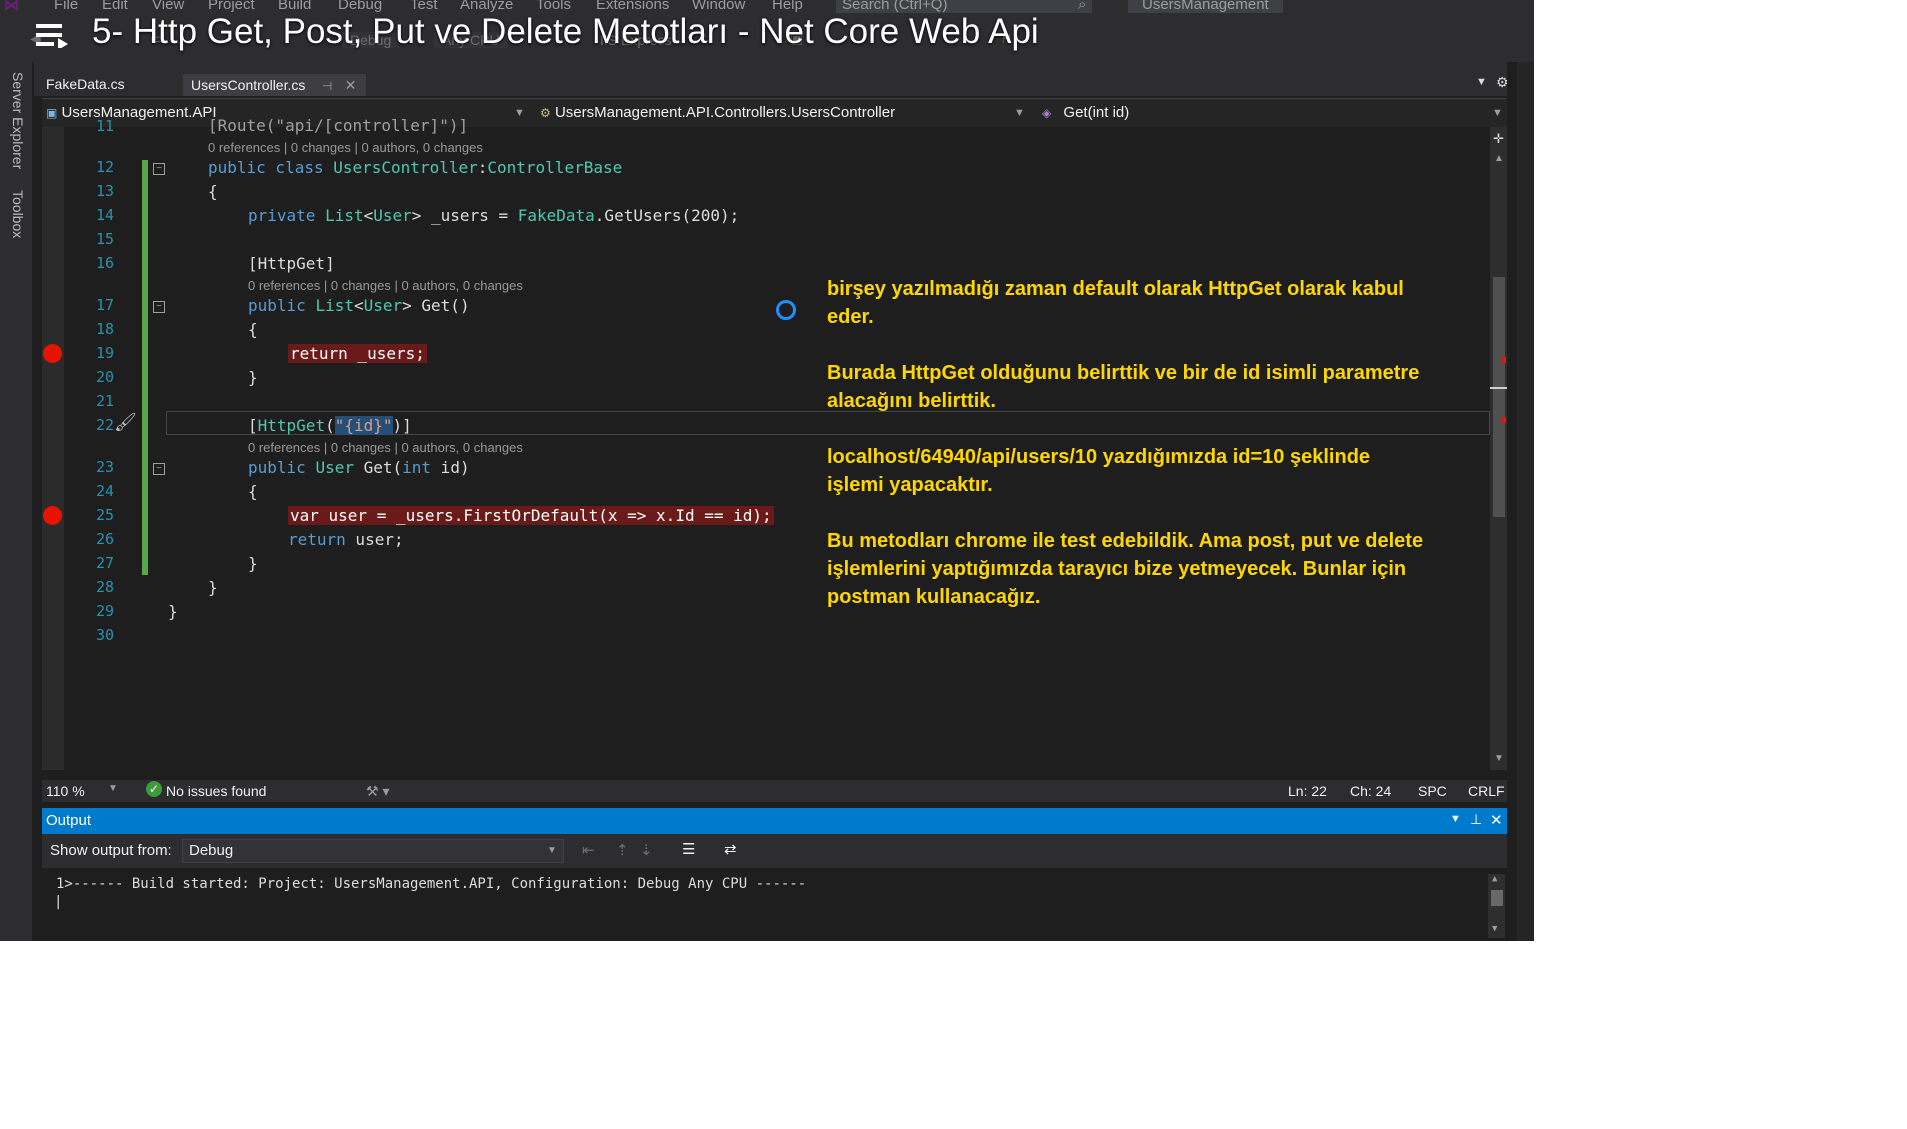  I want to click on hamburger-icon, so click(52, 37).